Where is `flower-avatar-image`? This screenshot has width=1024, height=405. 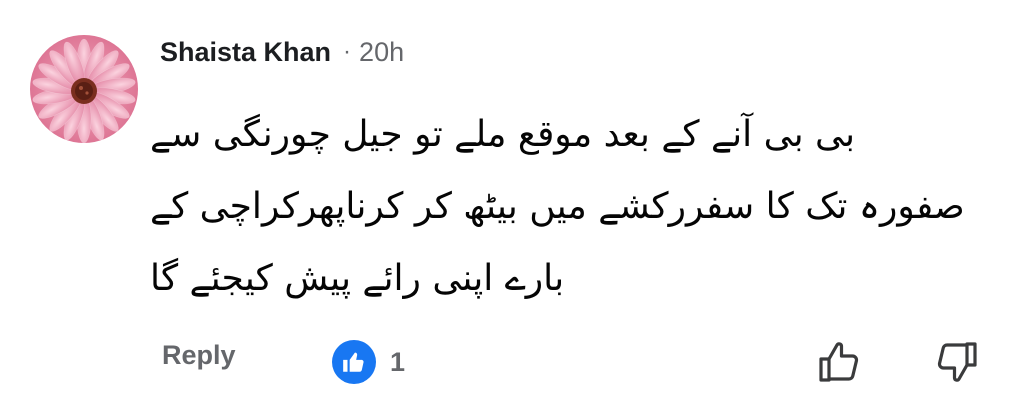 flower-avatar-image is located at coordinates (84, 89).